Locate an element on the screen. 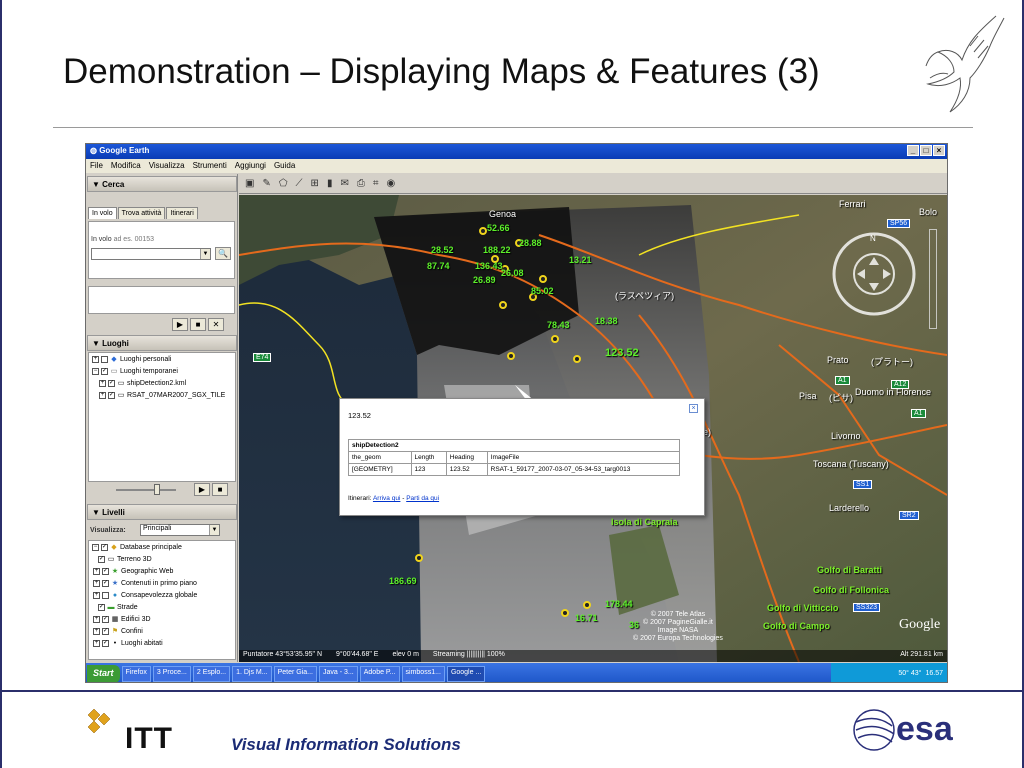  place-label: (プラトー) is located at coordinates (892, 361).